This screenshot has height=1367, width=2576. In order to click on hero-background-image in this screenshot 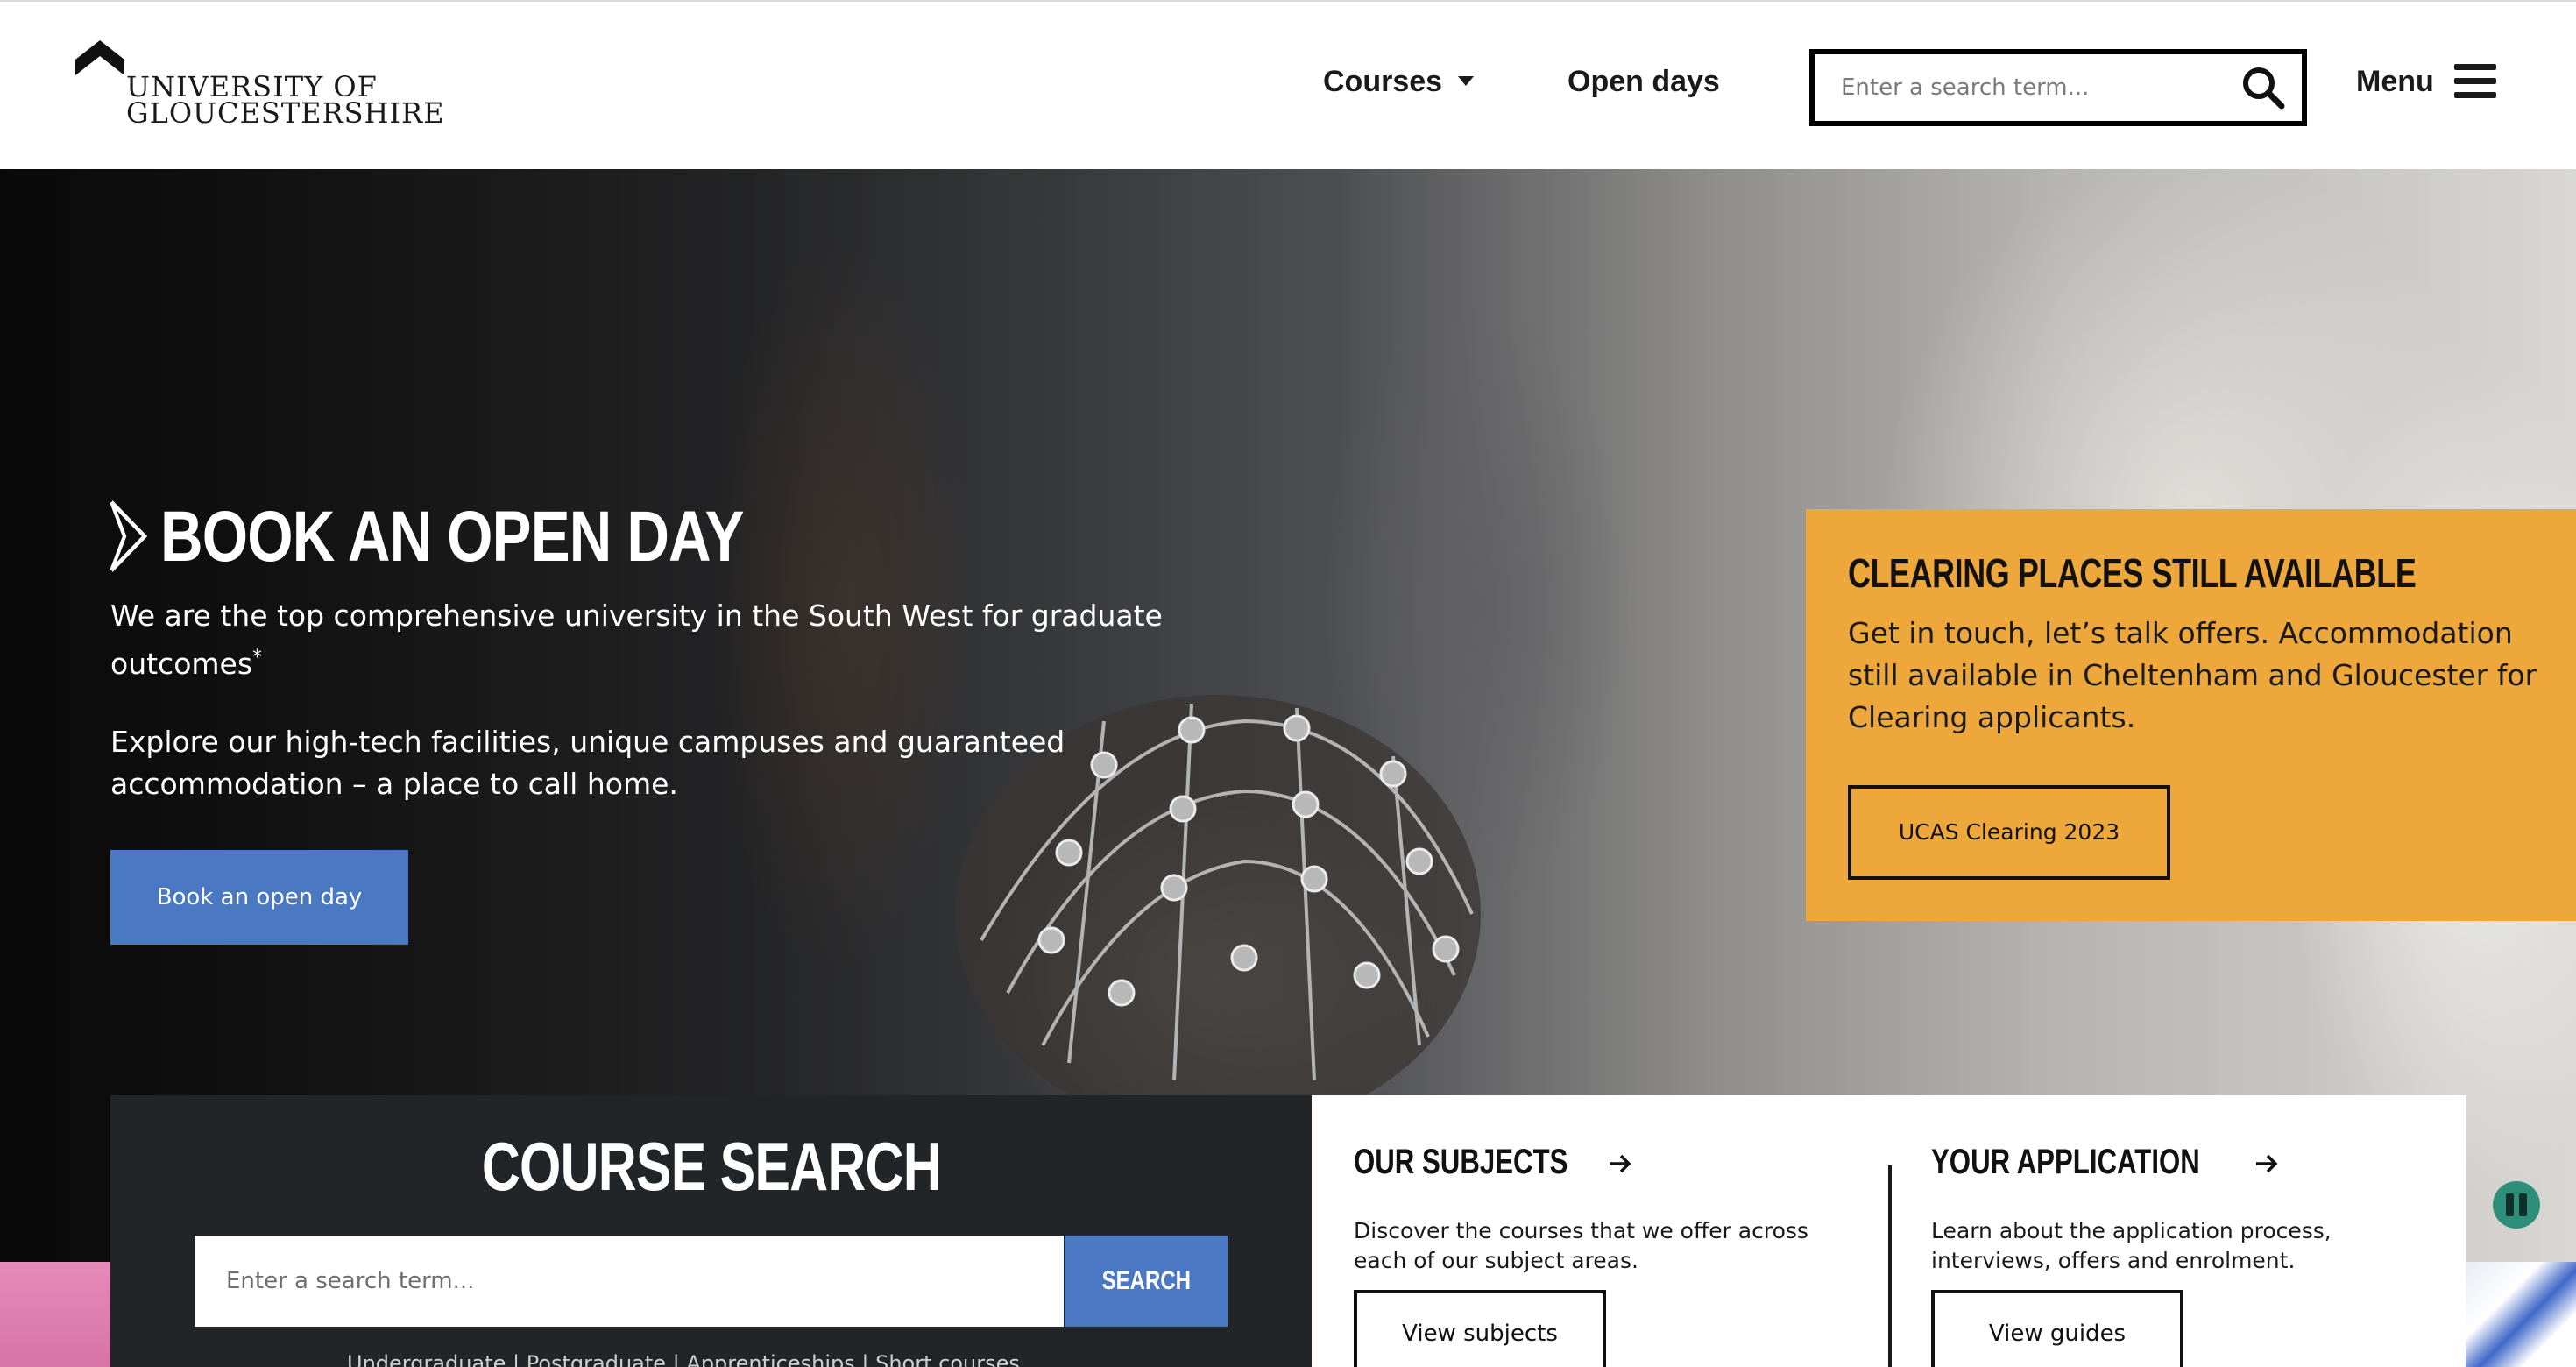, I will do `click(1218, 905)`.